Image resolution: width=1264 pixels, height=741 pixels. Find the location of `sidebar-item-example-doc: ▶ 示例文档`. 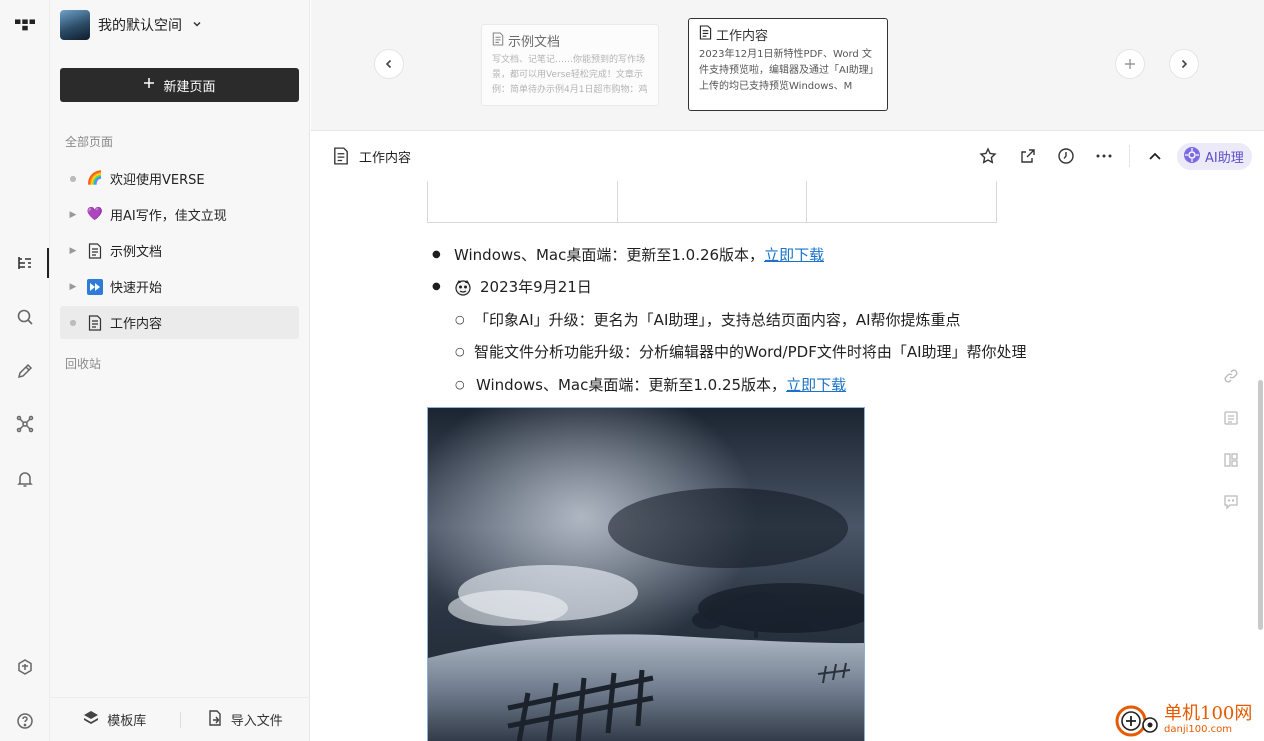

sidebar-item-example-doc: ▶ 示例文档 is located at coordinates (179, 250).